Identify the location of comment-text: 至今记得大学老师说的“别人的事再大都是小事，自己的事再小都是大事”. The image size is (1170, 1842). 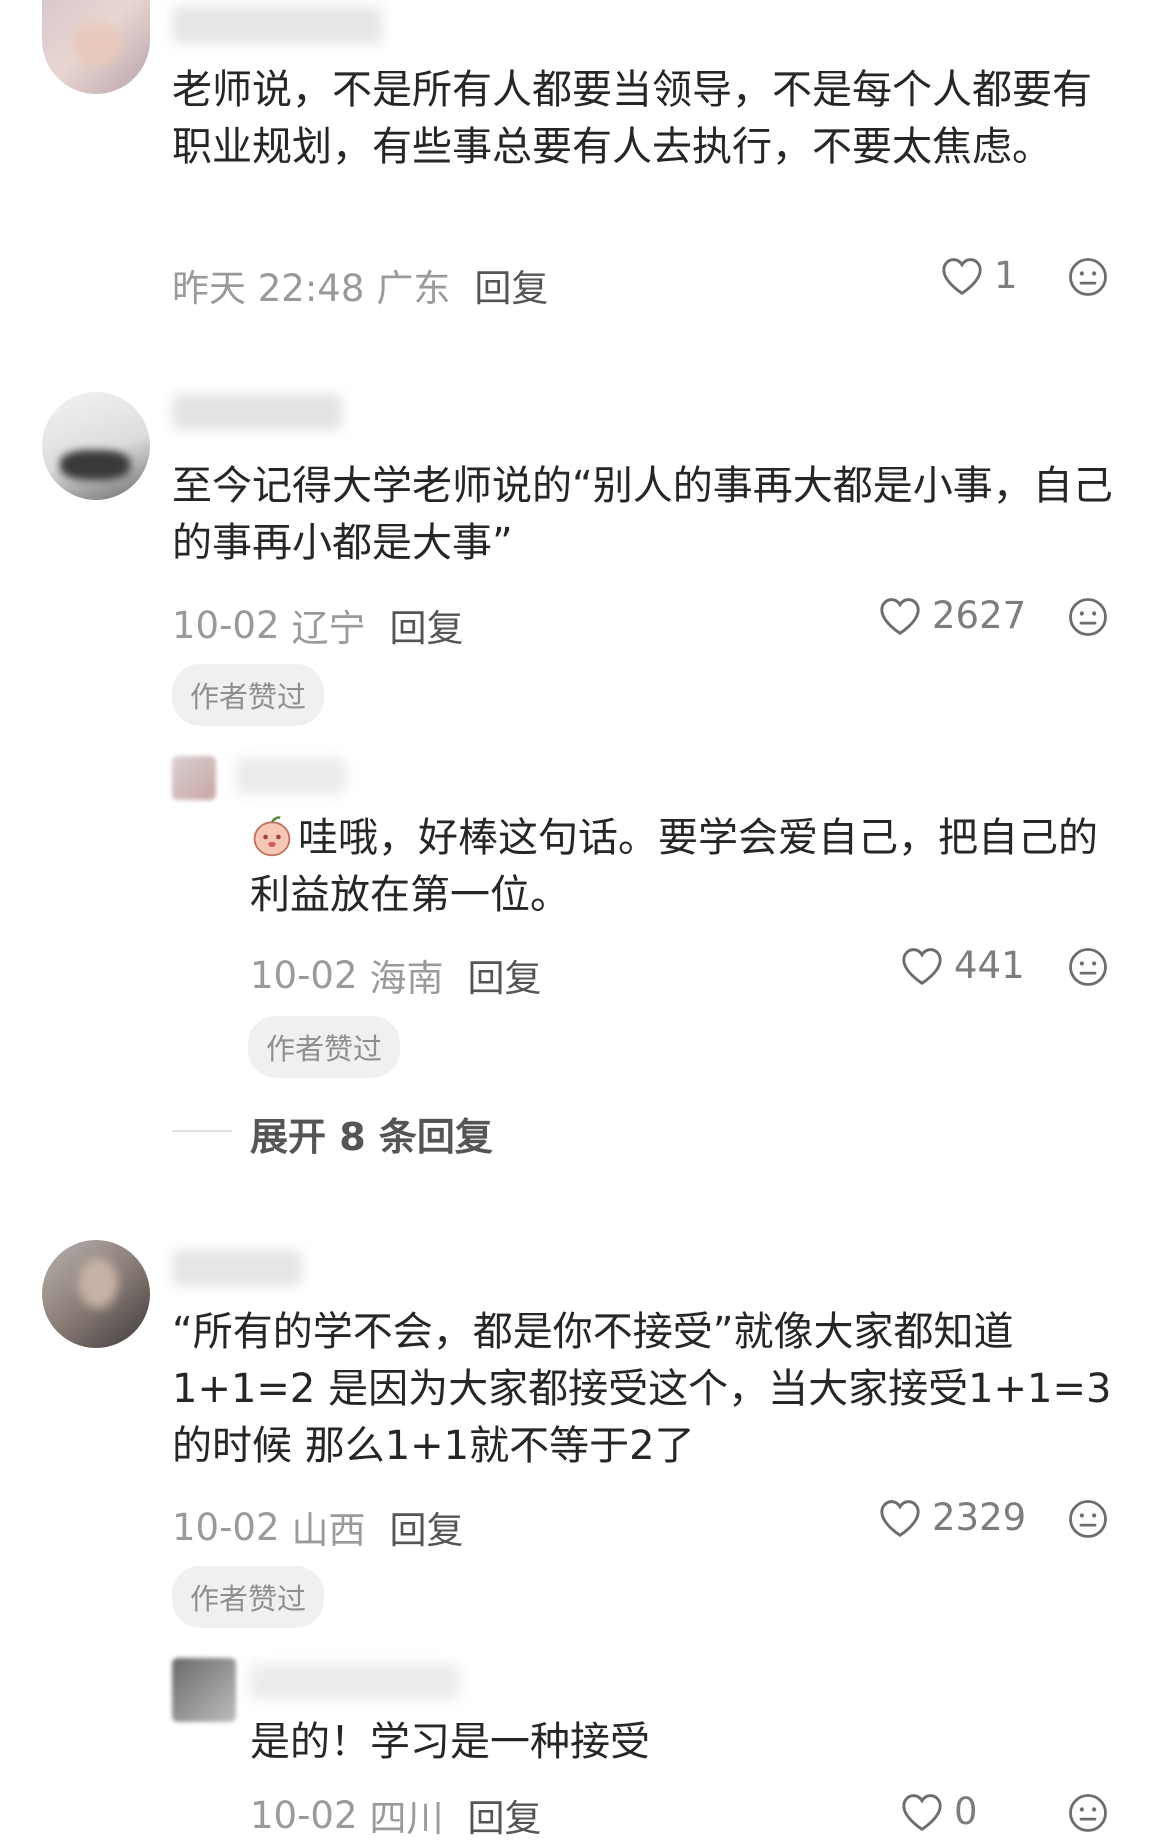
(642, 514).